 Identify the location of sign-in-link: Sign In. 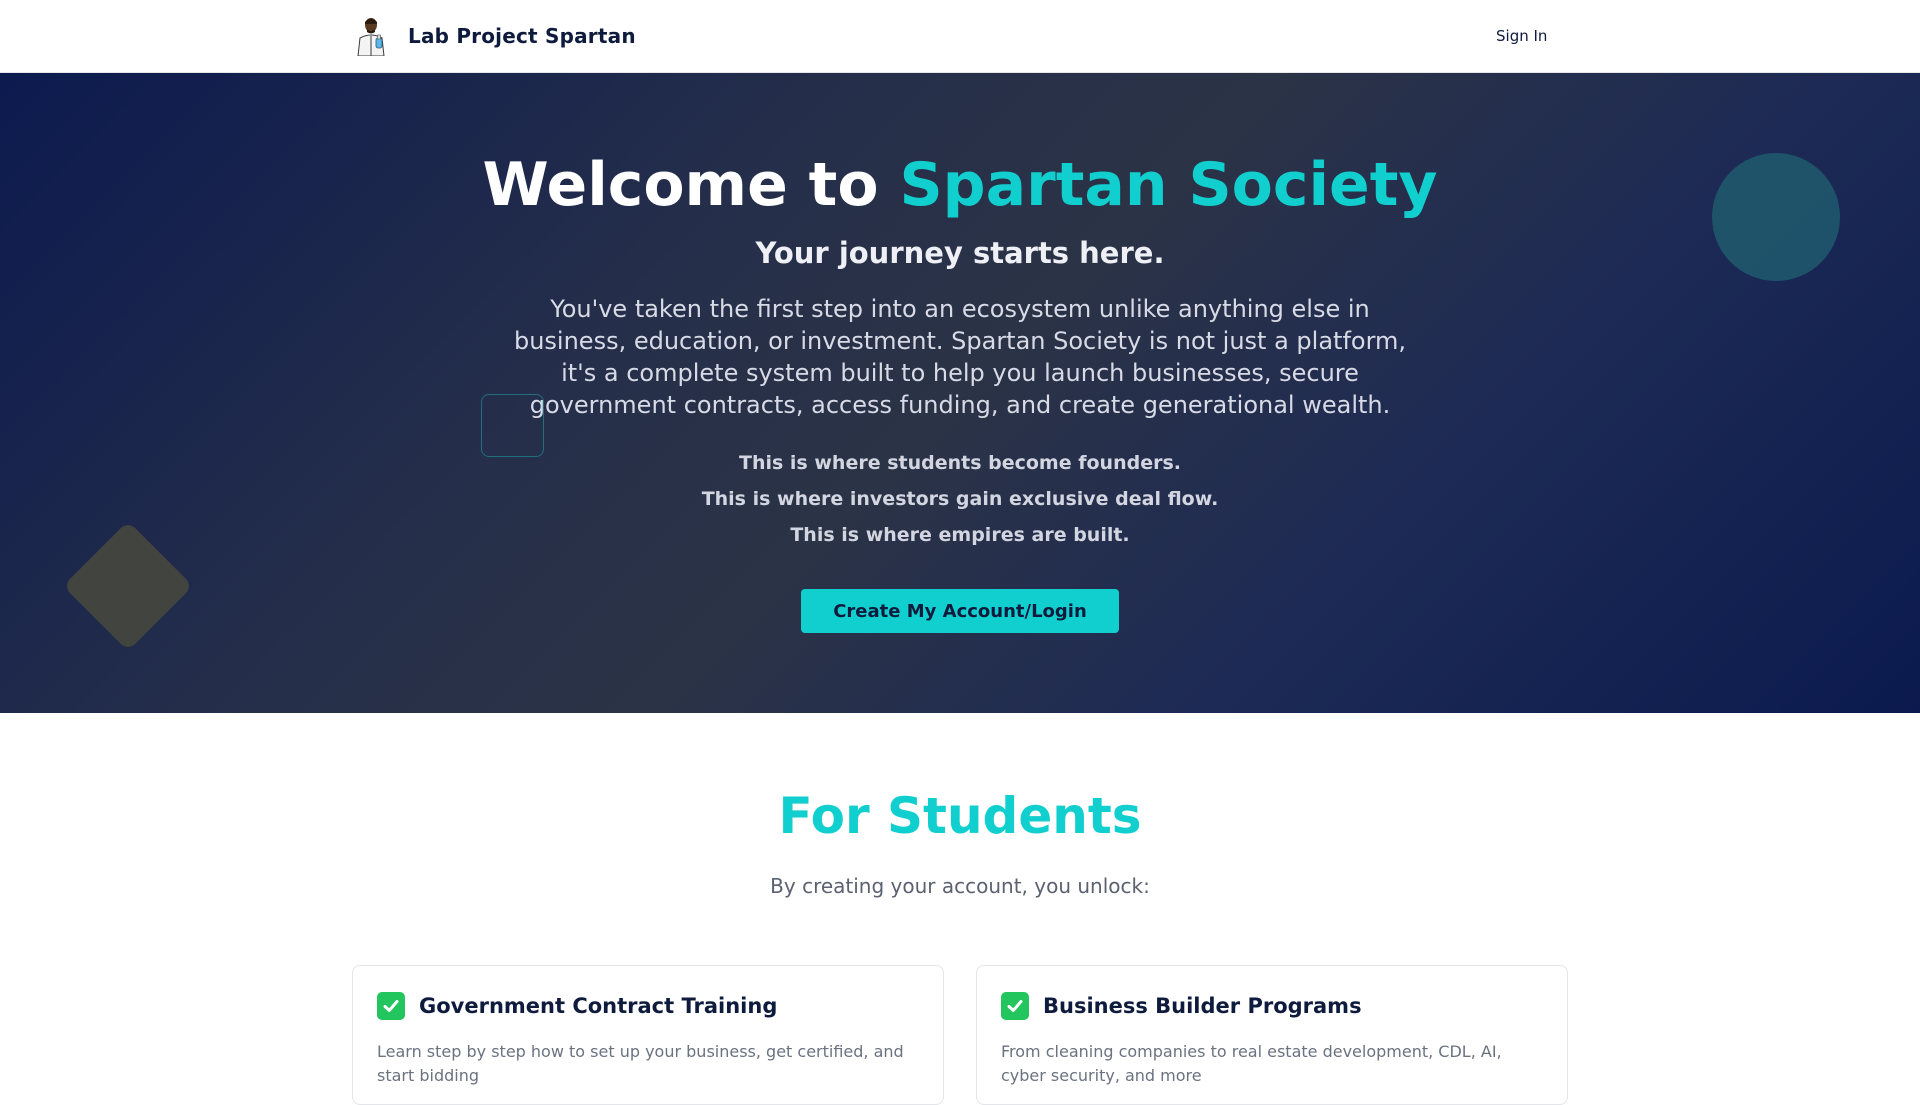
(1521, 36).